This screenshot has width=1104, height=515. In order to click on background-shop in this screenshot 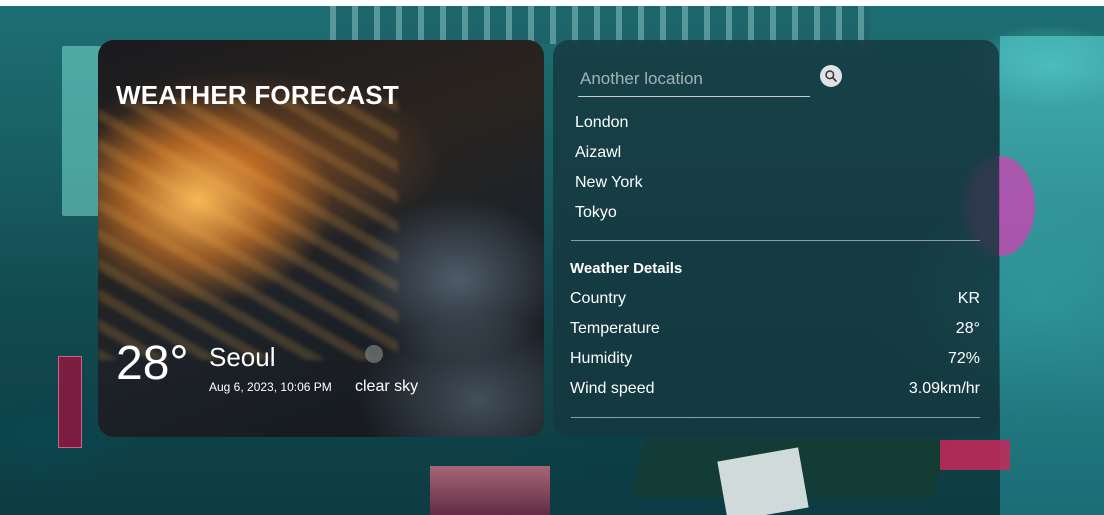, I will do `click(490, 490)`.